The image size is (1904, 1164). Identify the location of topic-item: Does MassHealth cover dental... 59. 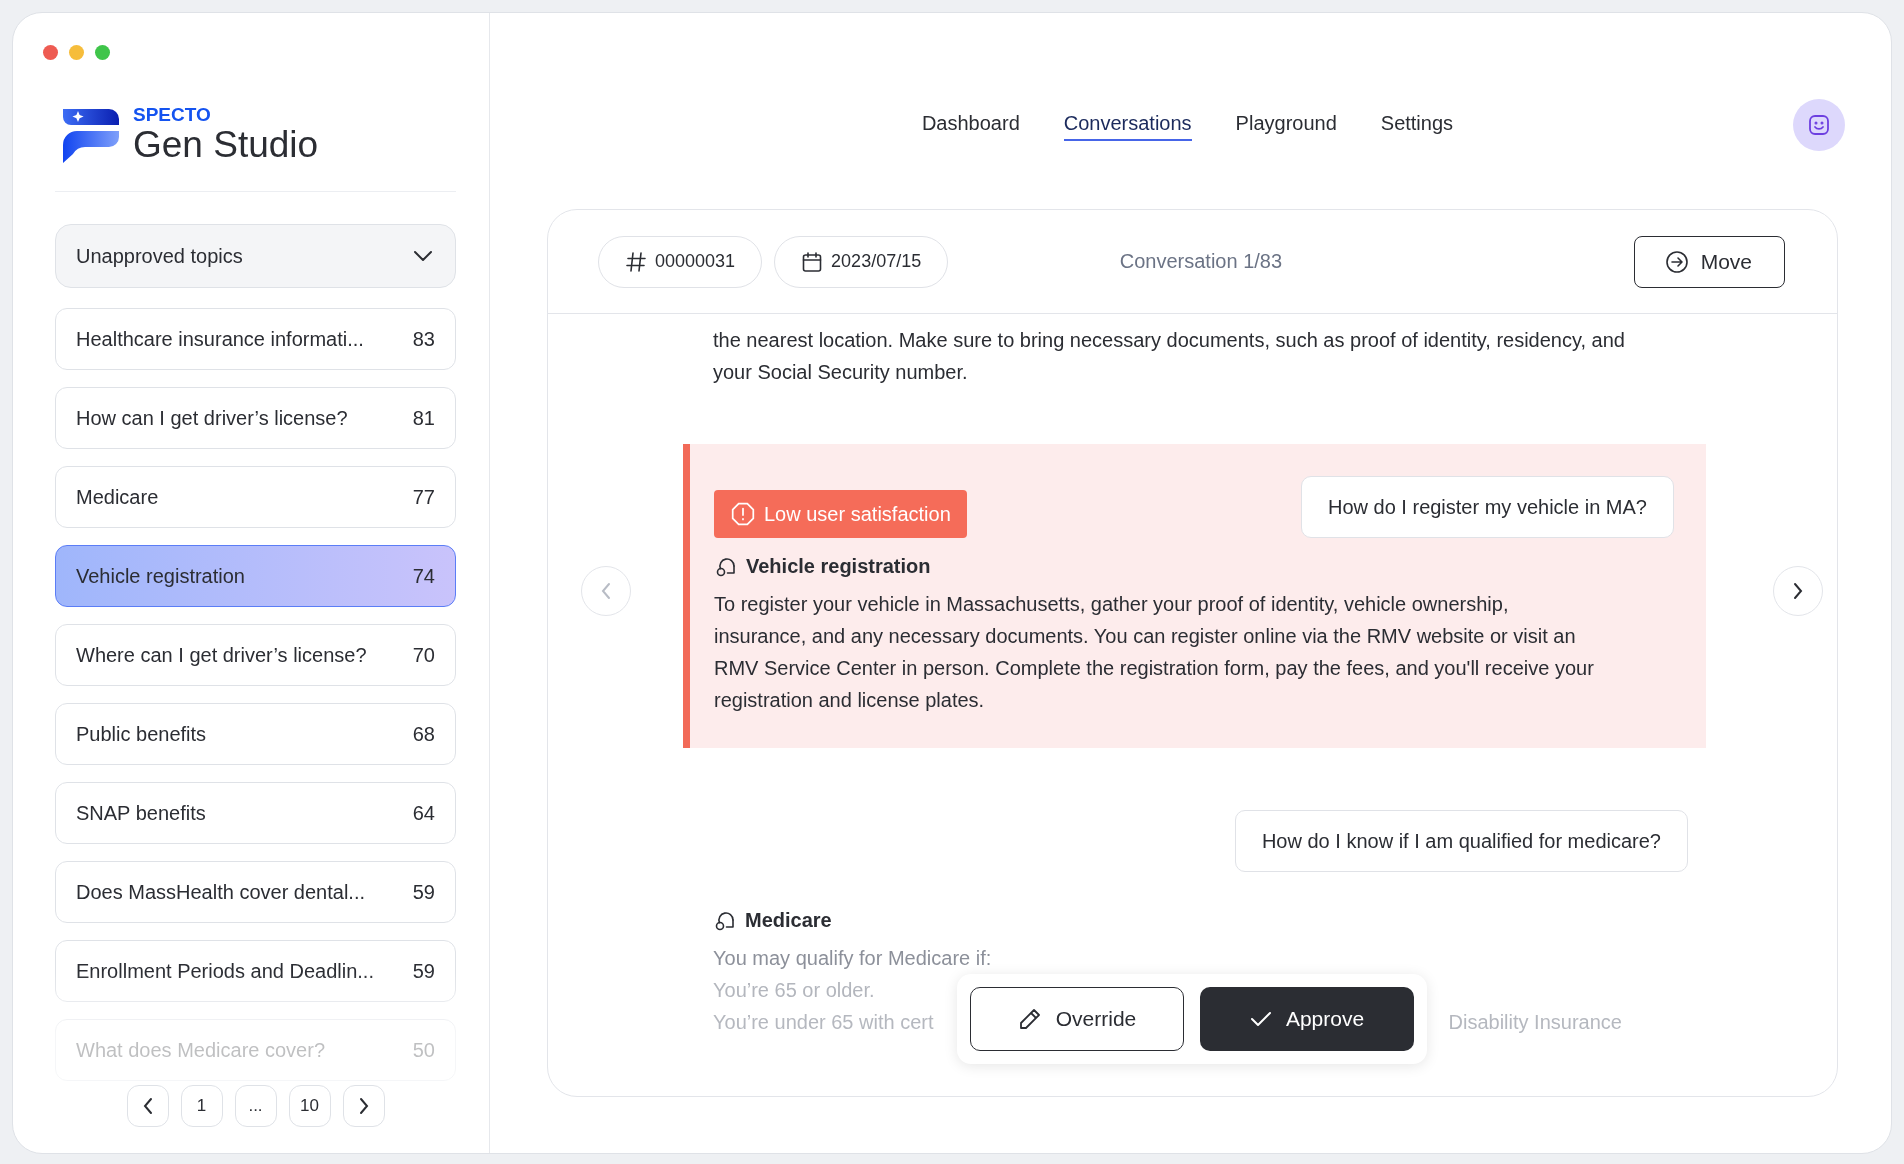
(255, 892).